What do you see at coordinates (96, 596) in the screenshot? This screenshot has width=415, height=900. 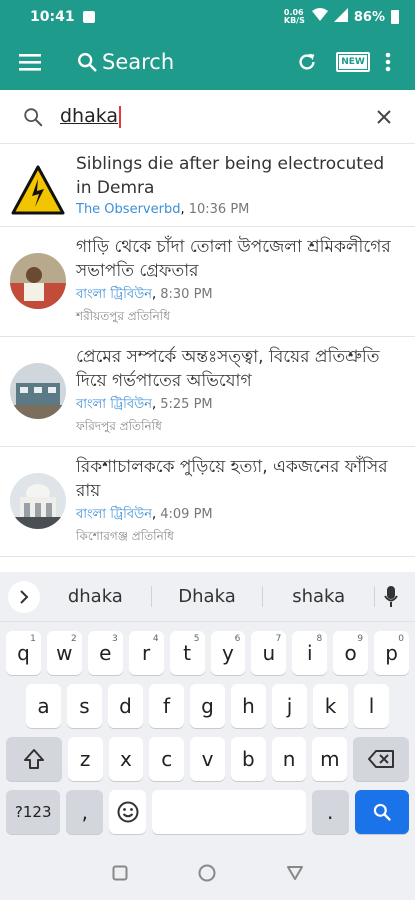 I see `suggestion-word: dhaka` at bounding box center [96, 596].